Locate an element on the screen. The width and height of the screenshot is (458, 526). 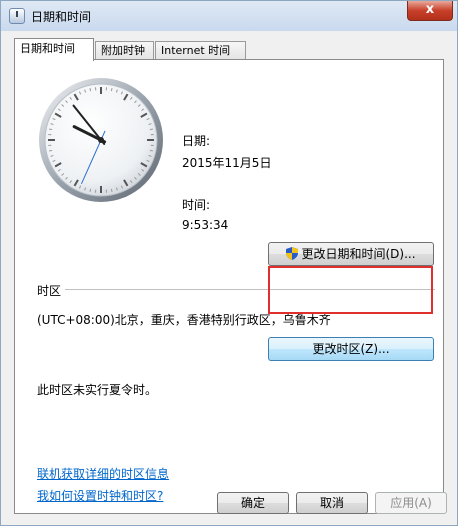
title-bar: 日期和时间 x is located at coordinates (229, 16).